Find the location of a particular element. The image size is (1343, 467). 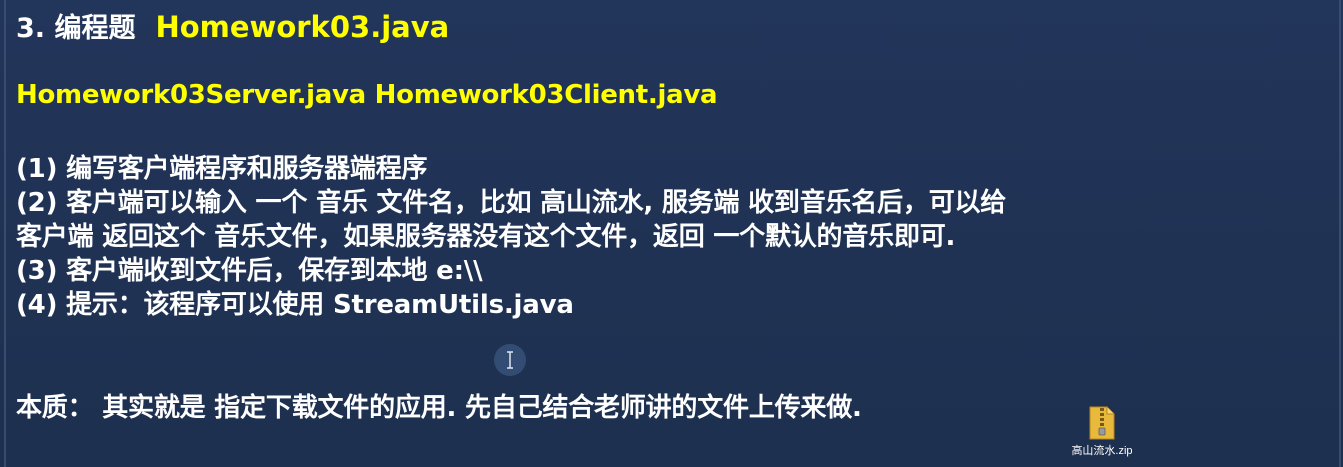

requirement-1: (1) 编写客户端程序和服务器端程序 is located at coordinates (222, 169).